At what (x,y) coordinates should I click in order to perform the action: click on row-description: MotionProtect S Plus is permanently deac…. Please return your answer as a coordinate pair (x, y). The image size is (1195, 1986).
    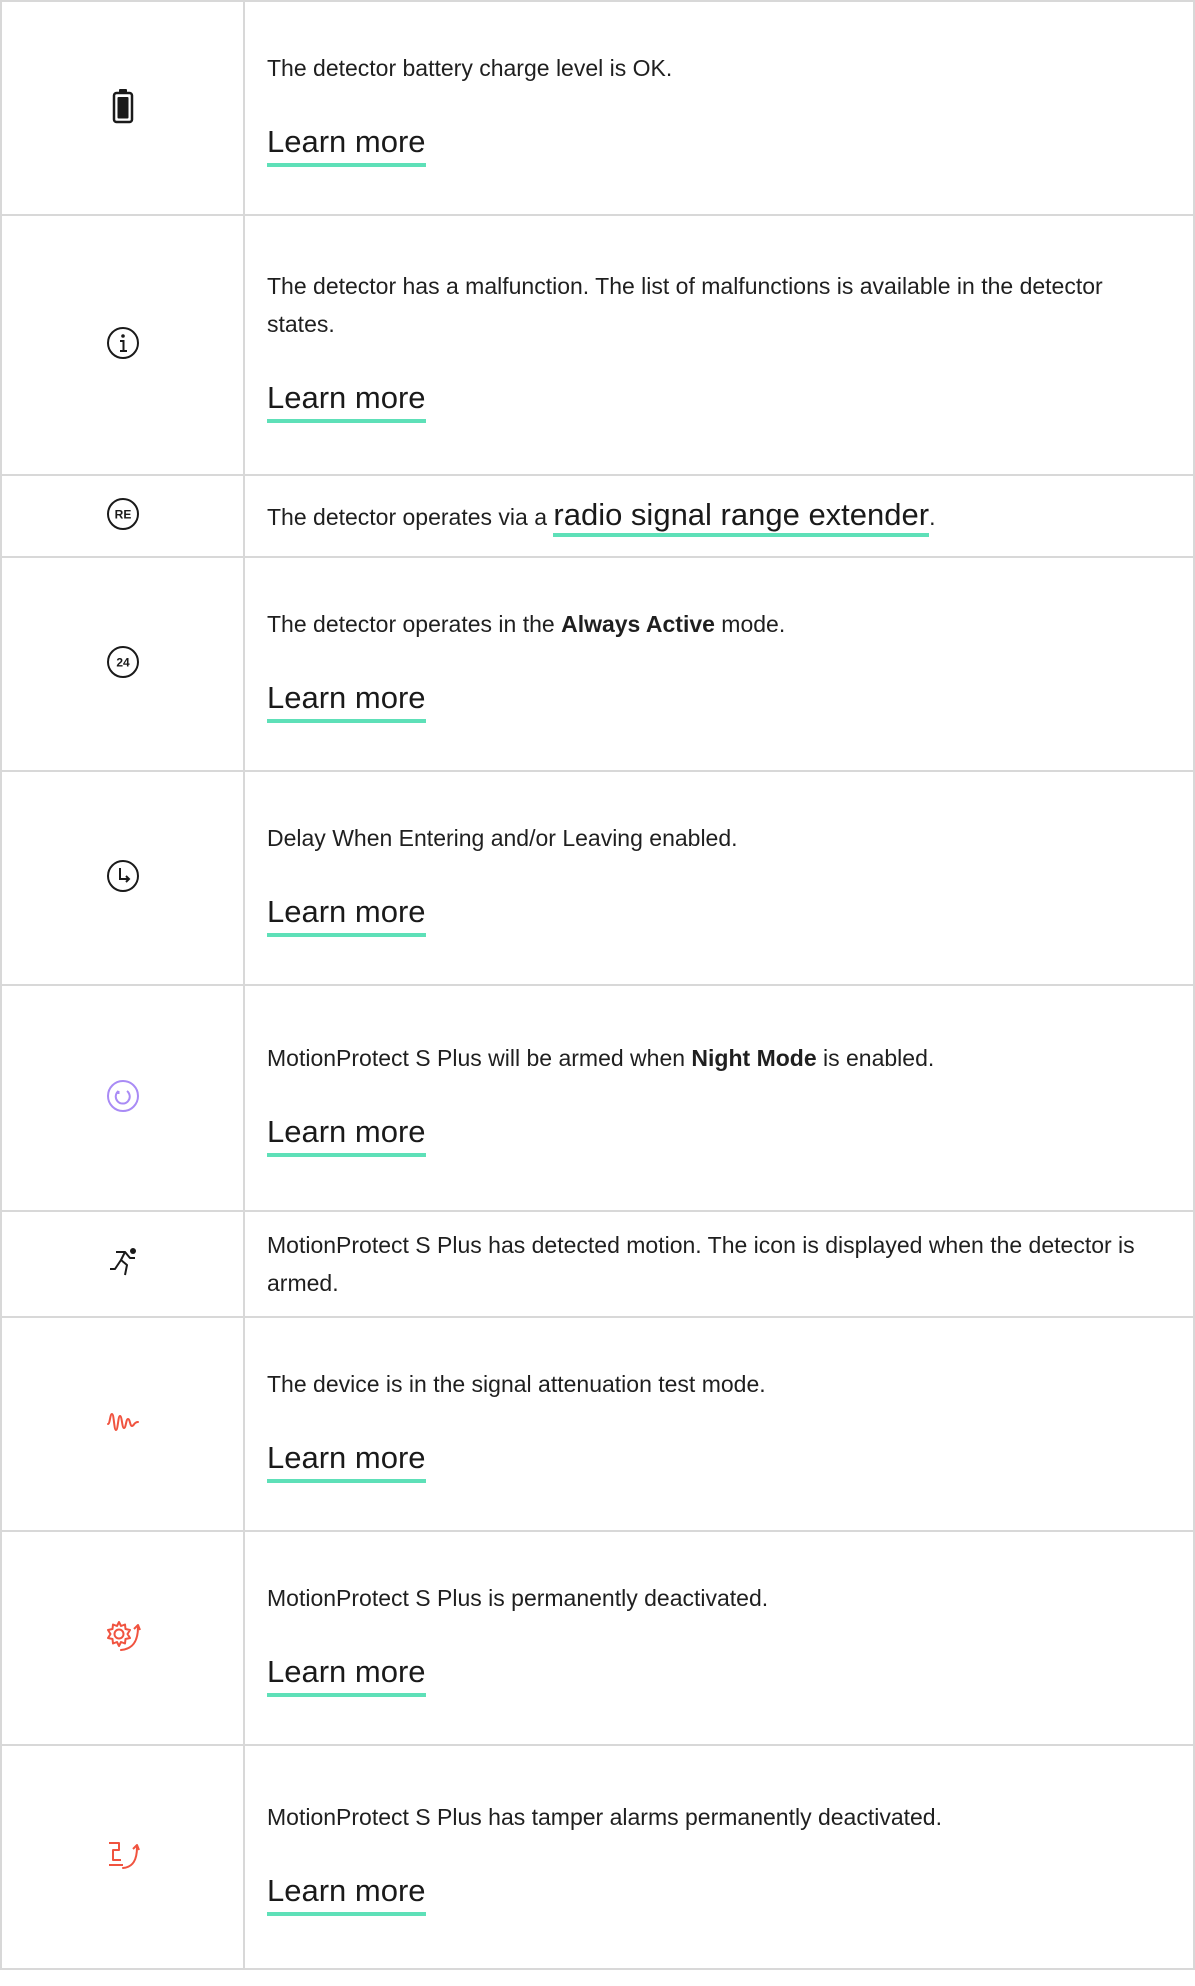
    Looking at the image, I should click on (518, 1598).